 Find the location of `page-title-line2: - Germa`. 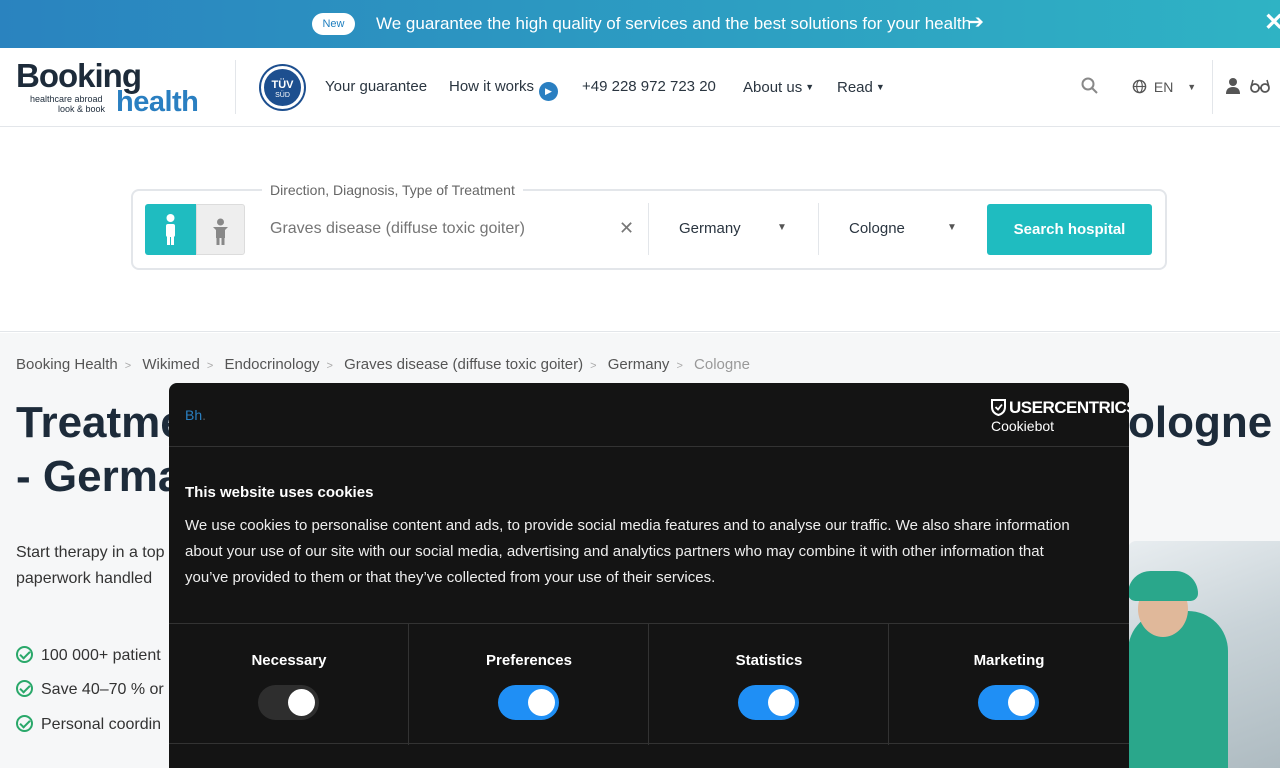

page-title-line2: - Germa is located at coordinates (99, 476).